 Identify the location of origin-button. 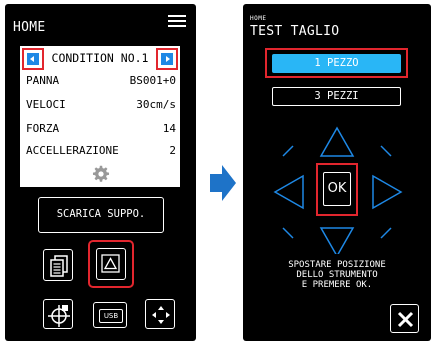
(58, 314).